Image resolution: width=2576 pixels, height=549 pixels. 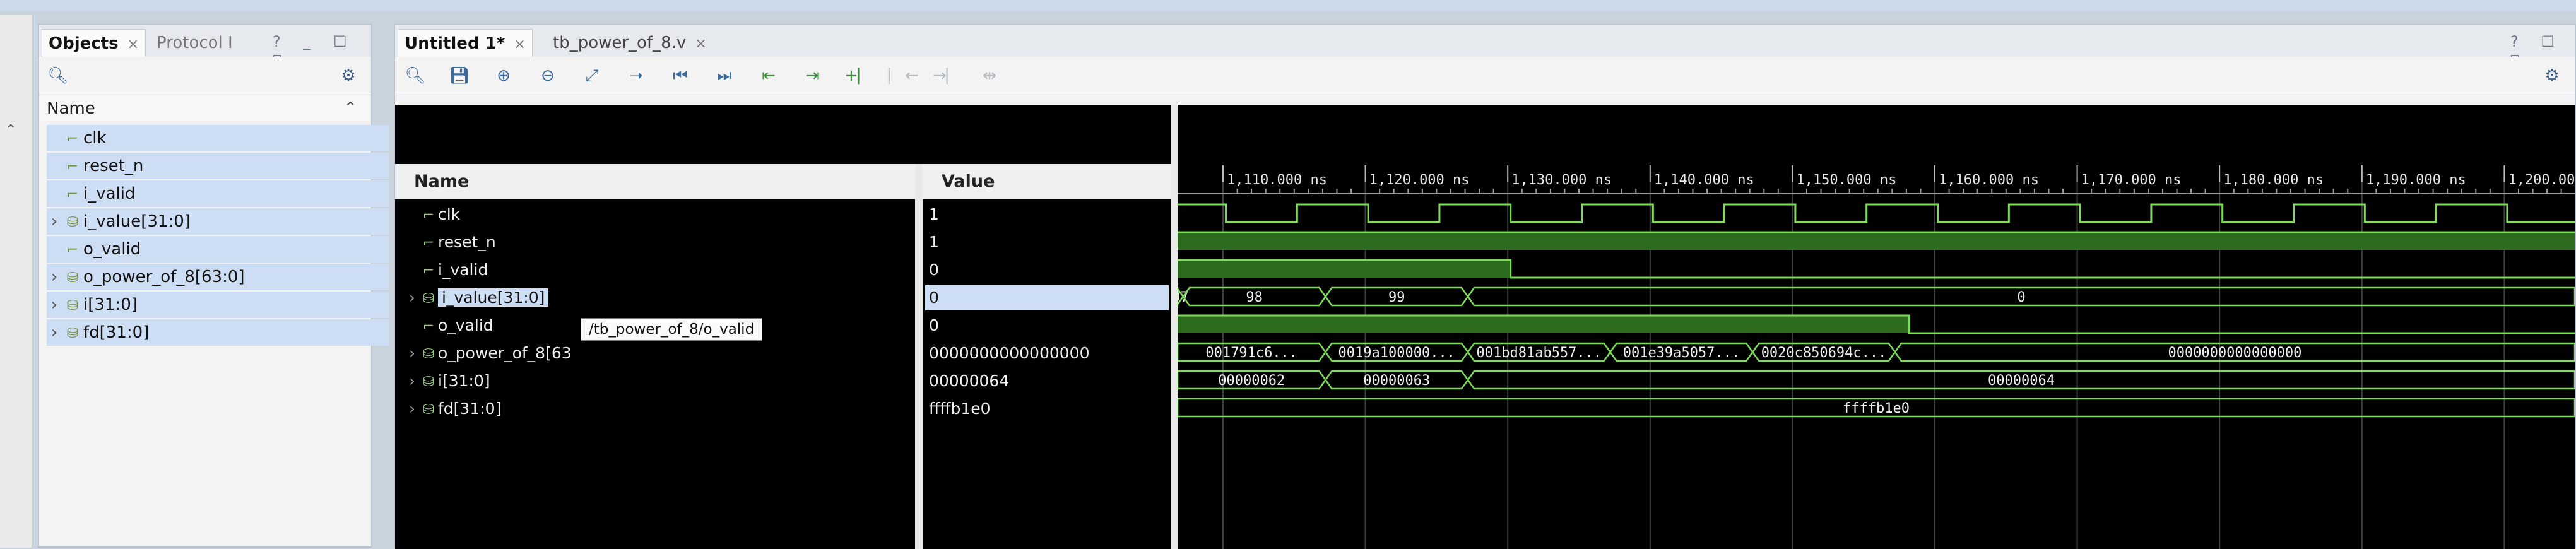 What do you see at coordinates (218, 138) in the screenshot?
I see `object-row: ⌐ clk` at bounding box center [218, 138].